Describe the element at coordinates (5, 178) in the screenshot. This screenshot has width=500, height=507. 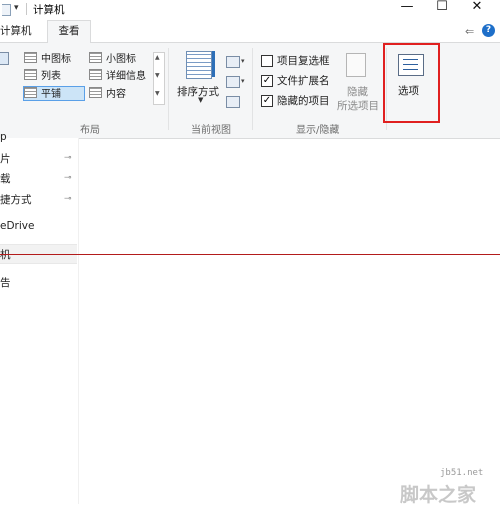
I see `nav-item-downloads: 载` at that location.